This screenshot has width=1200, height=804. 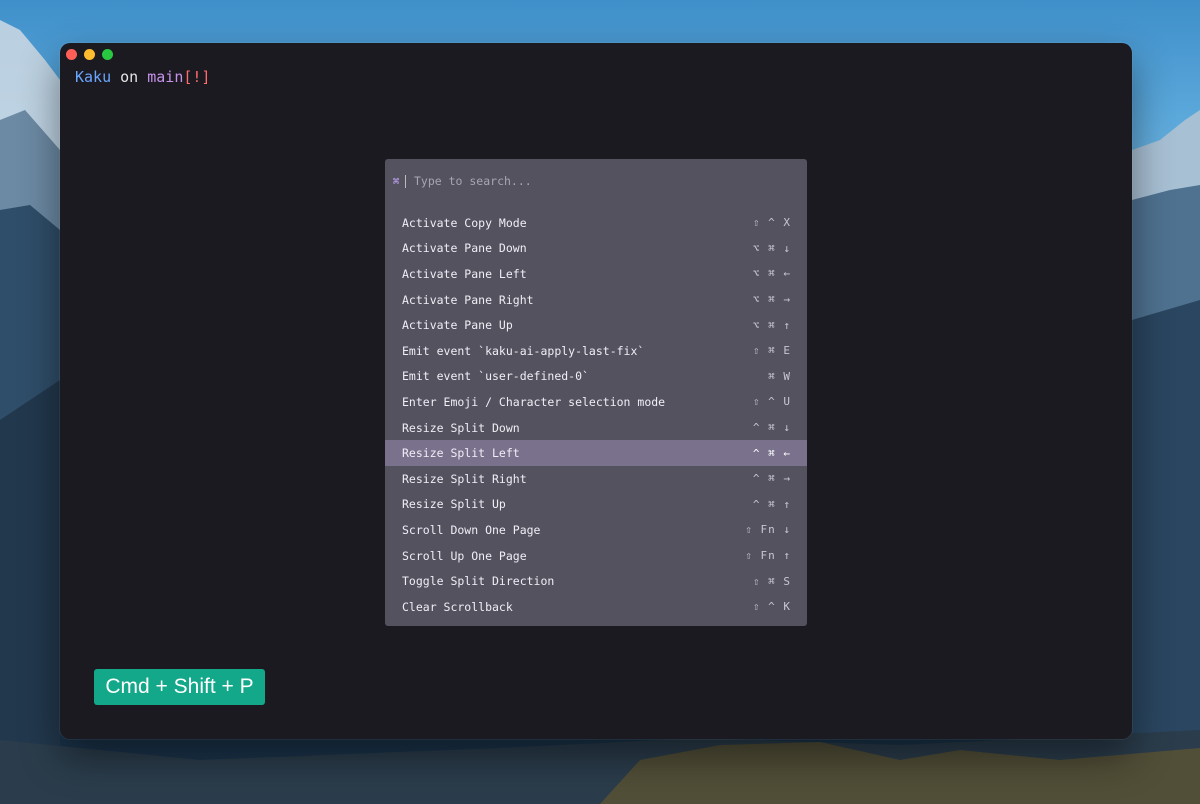 I want to click on prompt-branch: main, so click(x=165, y=77).